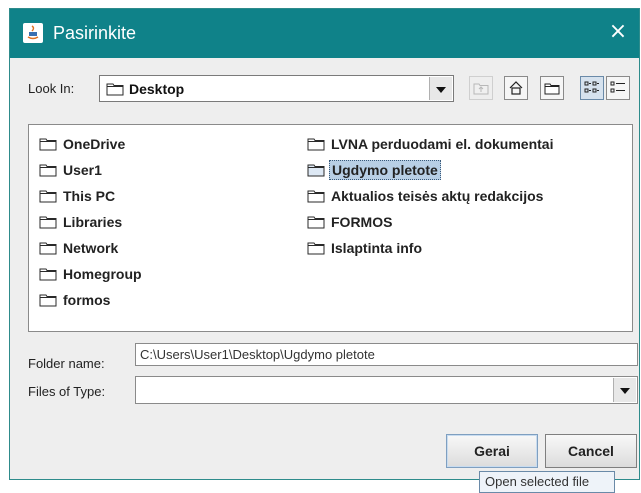 This screenshot has width=641, height=493. What do you see at coordinates (492, 451) in the screenshot?
I see `ok-button: Gerai` at bounding box center [492, 451].